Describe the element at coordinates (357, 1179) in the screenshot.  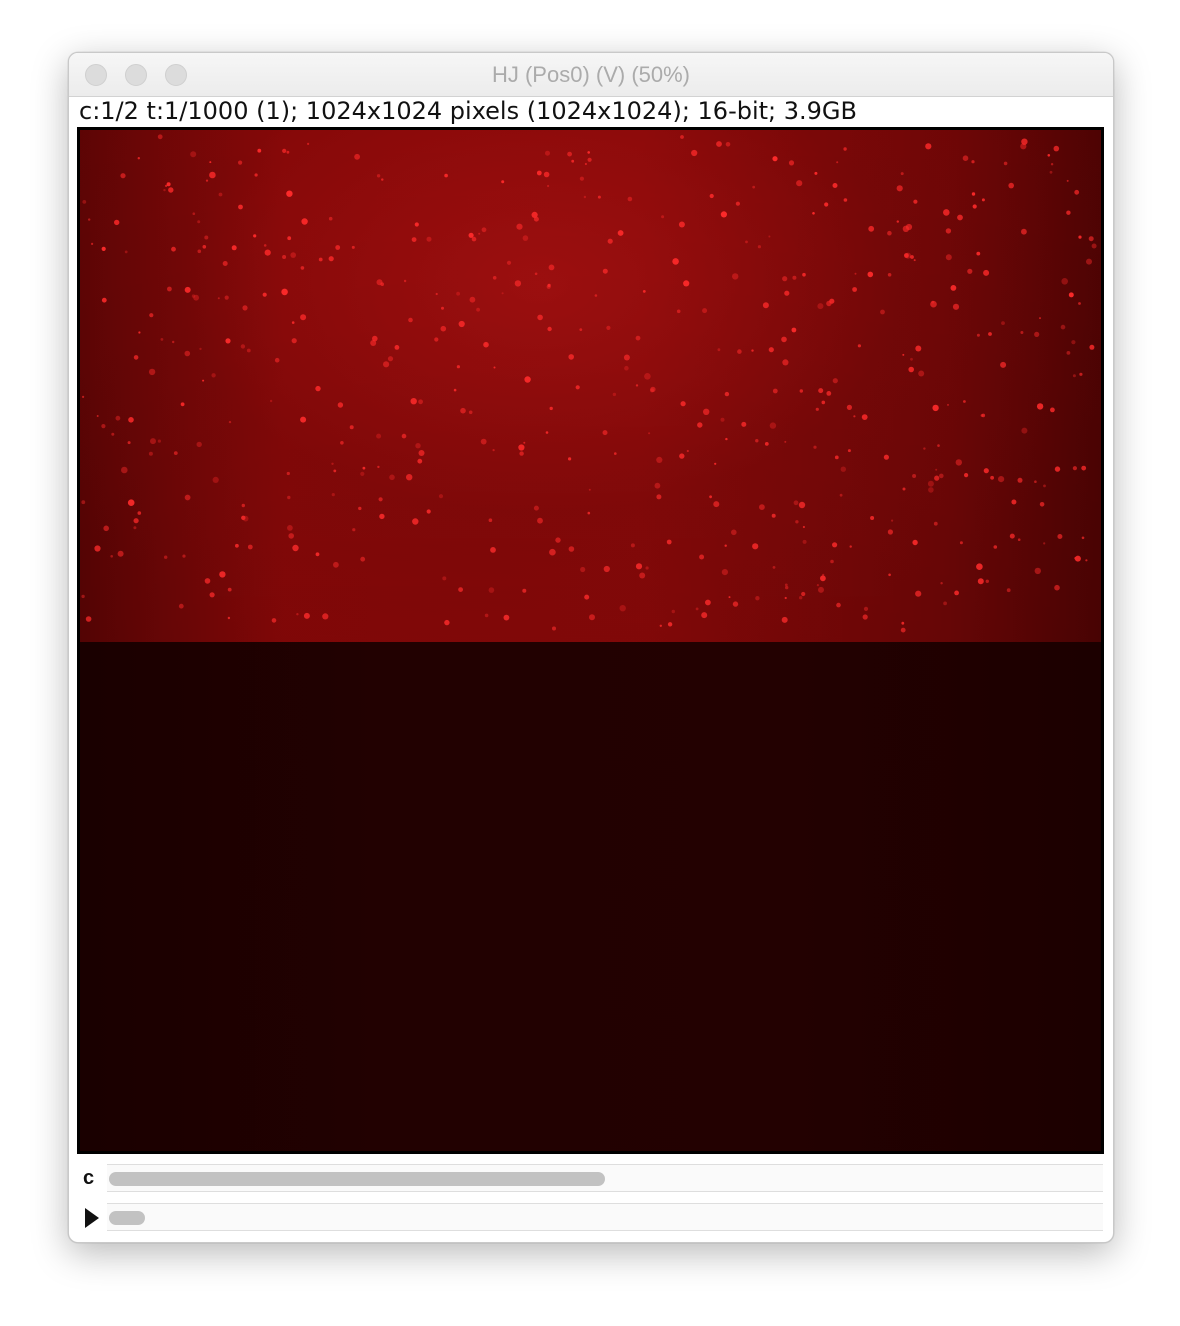
I see `channel-slider-thumb` at that location.